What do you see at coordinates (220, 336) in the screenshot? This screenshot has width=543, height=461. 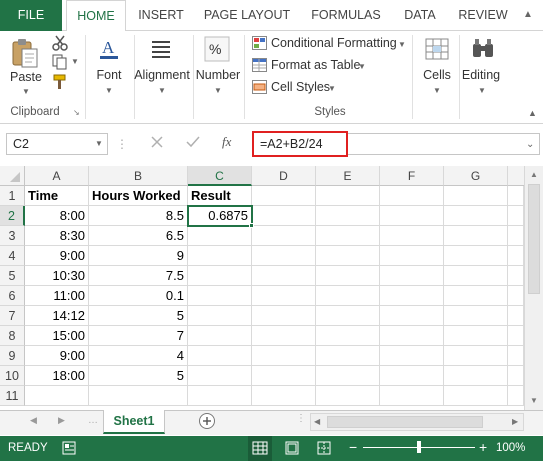 I see `cell-c8` at bounding box center [220, 336].